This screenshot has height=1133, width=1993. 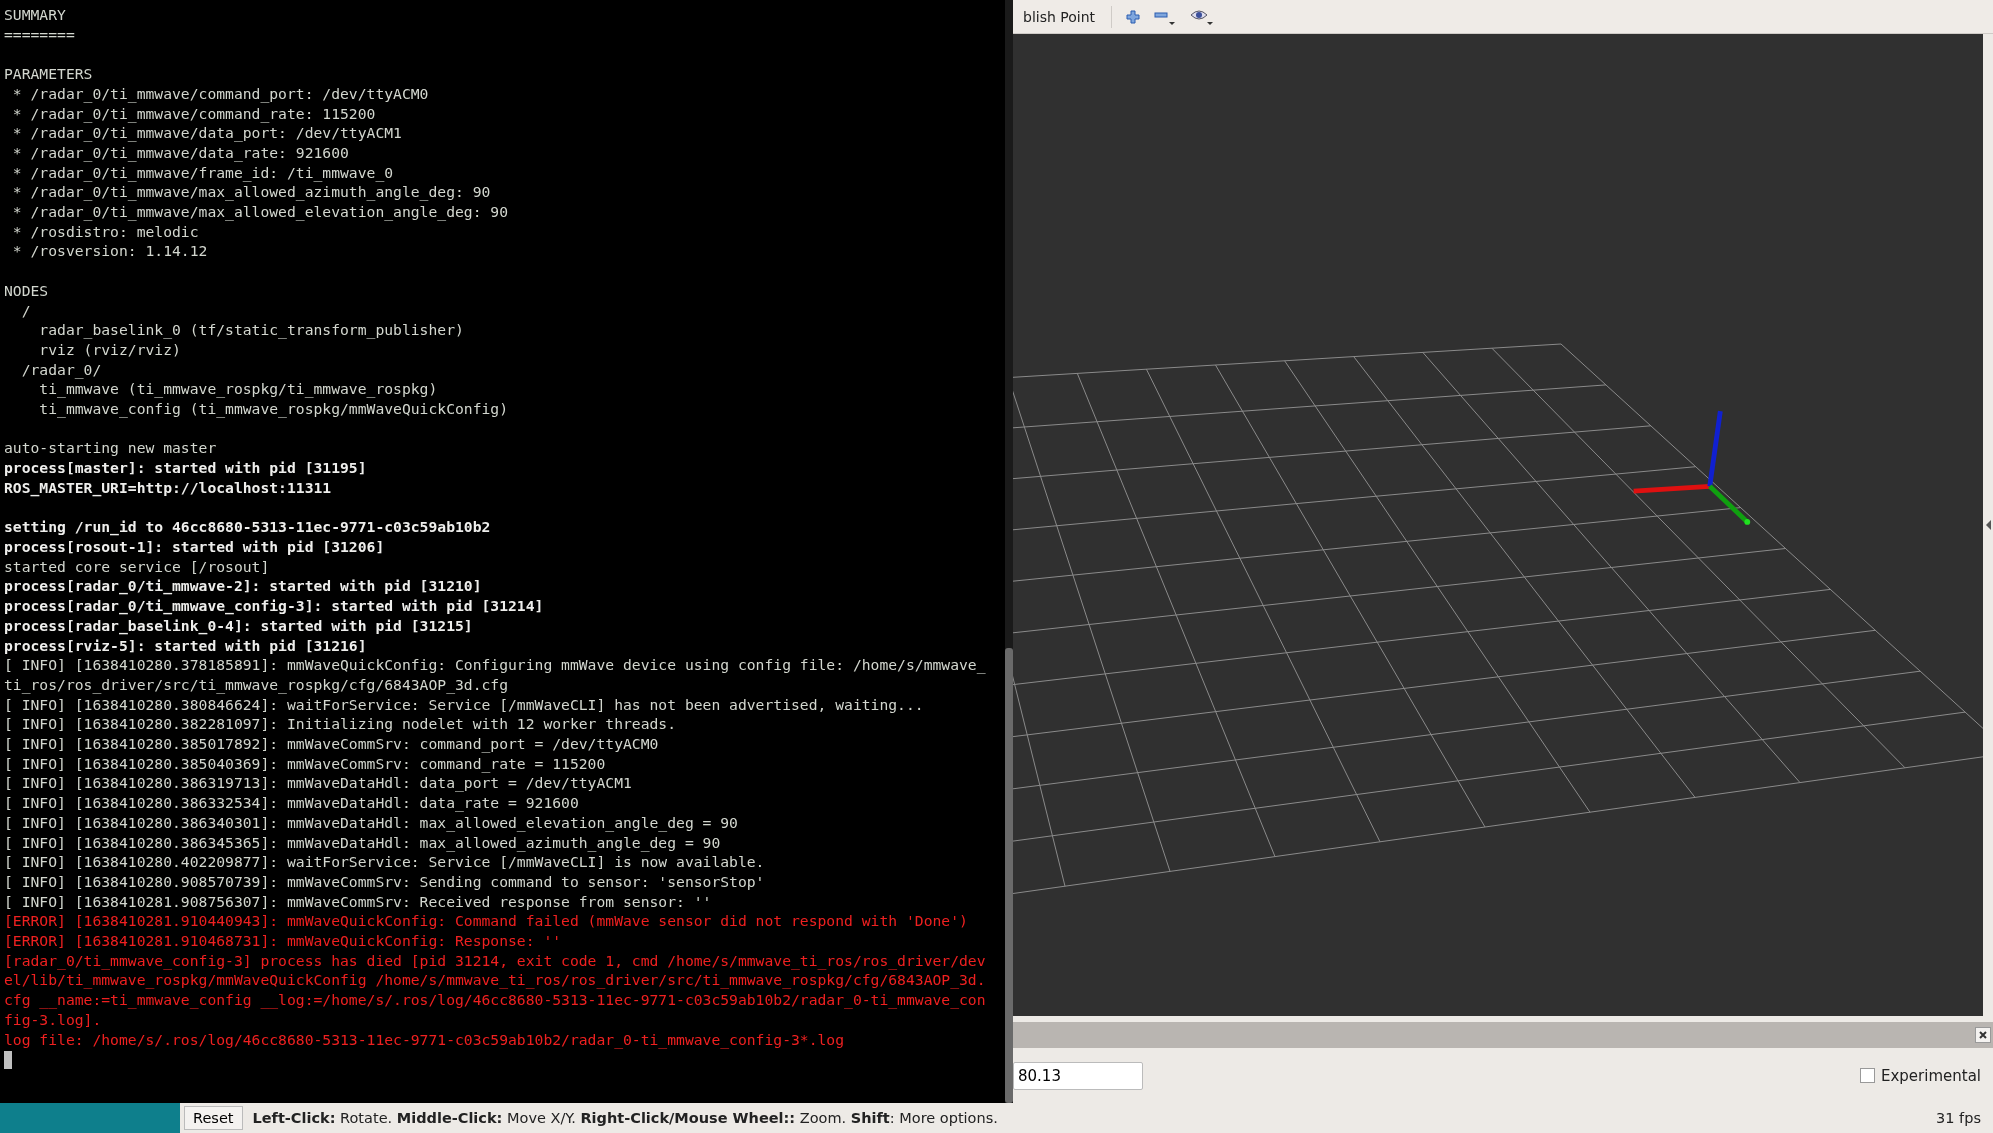 What do you see at coordinates (8, 1060) in the screenshot?
I see `text-cursor` at bounding box center [8, 1060].